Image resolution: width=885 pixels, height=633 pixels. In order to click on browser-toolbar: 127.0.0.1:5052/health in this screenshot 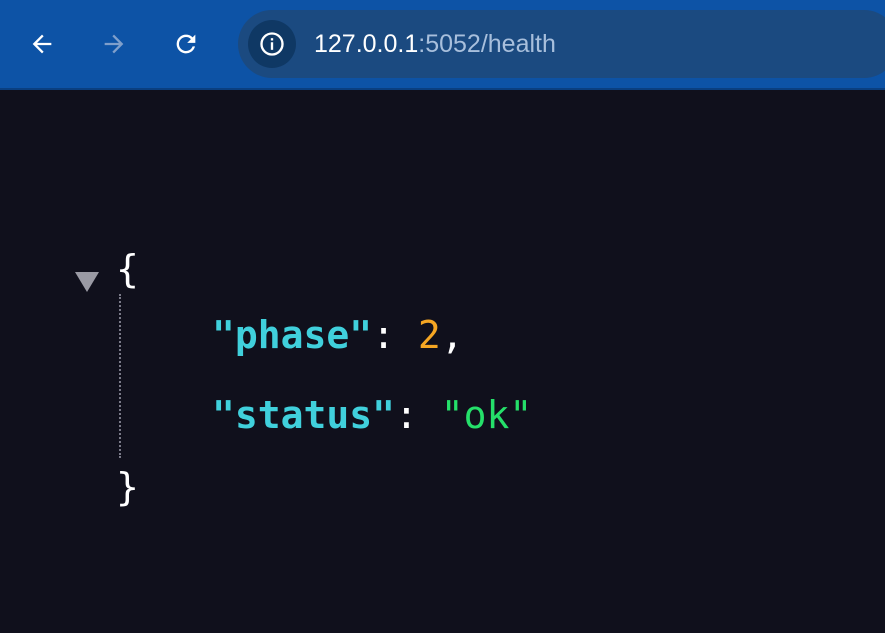, I will do `click(442, 45)`.